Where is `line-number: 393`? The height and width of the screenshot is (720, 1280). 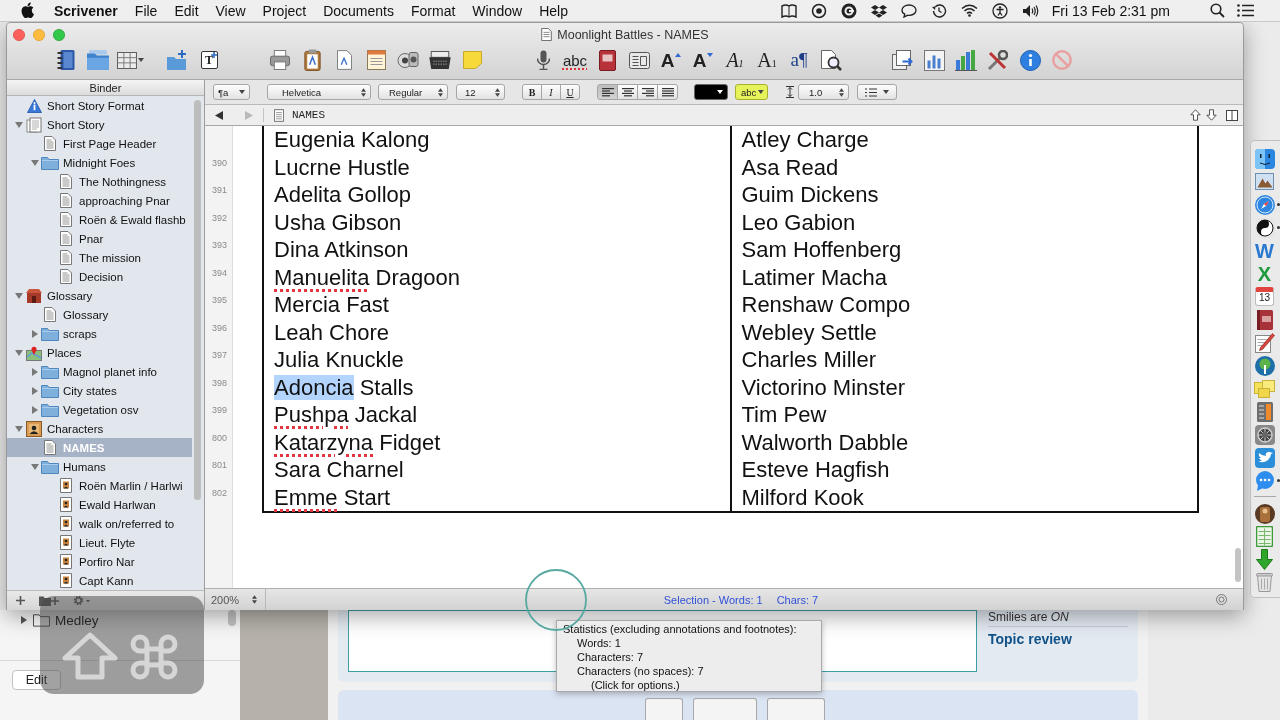 line-number: 393 is located at coordinates (219, 245).